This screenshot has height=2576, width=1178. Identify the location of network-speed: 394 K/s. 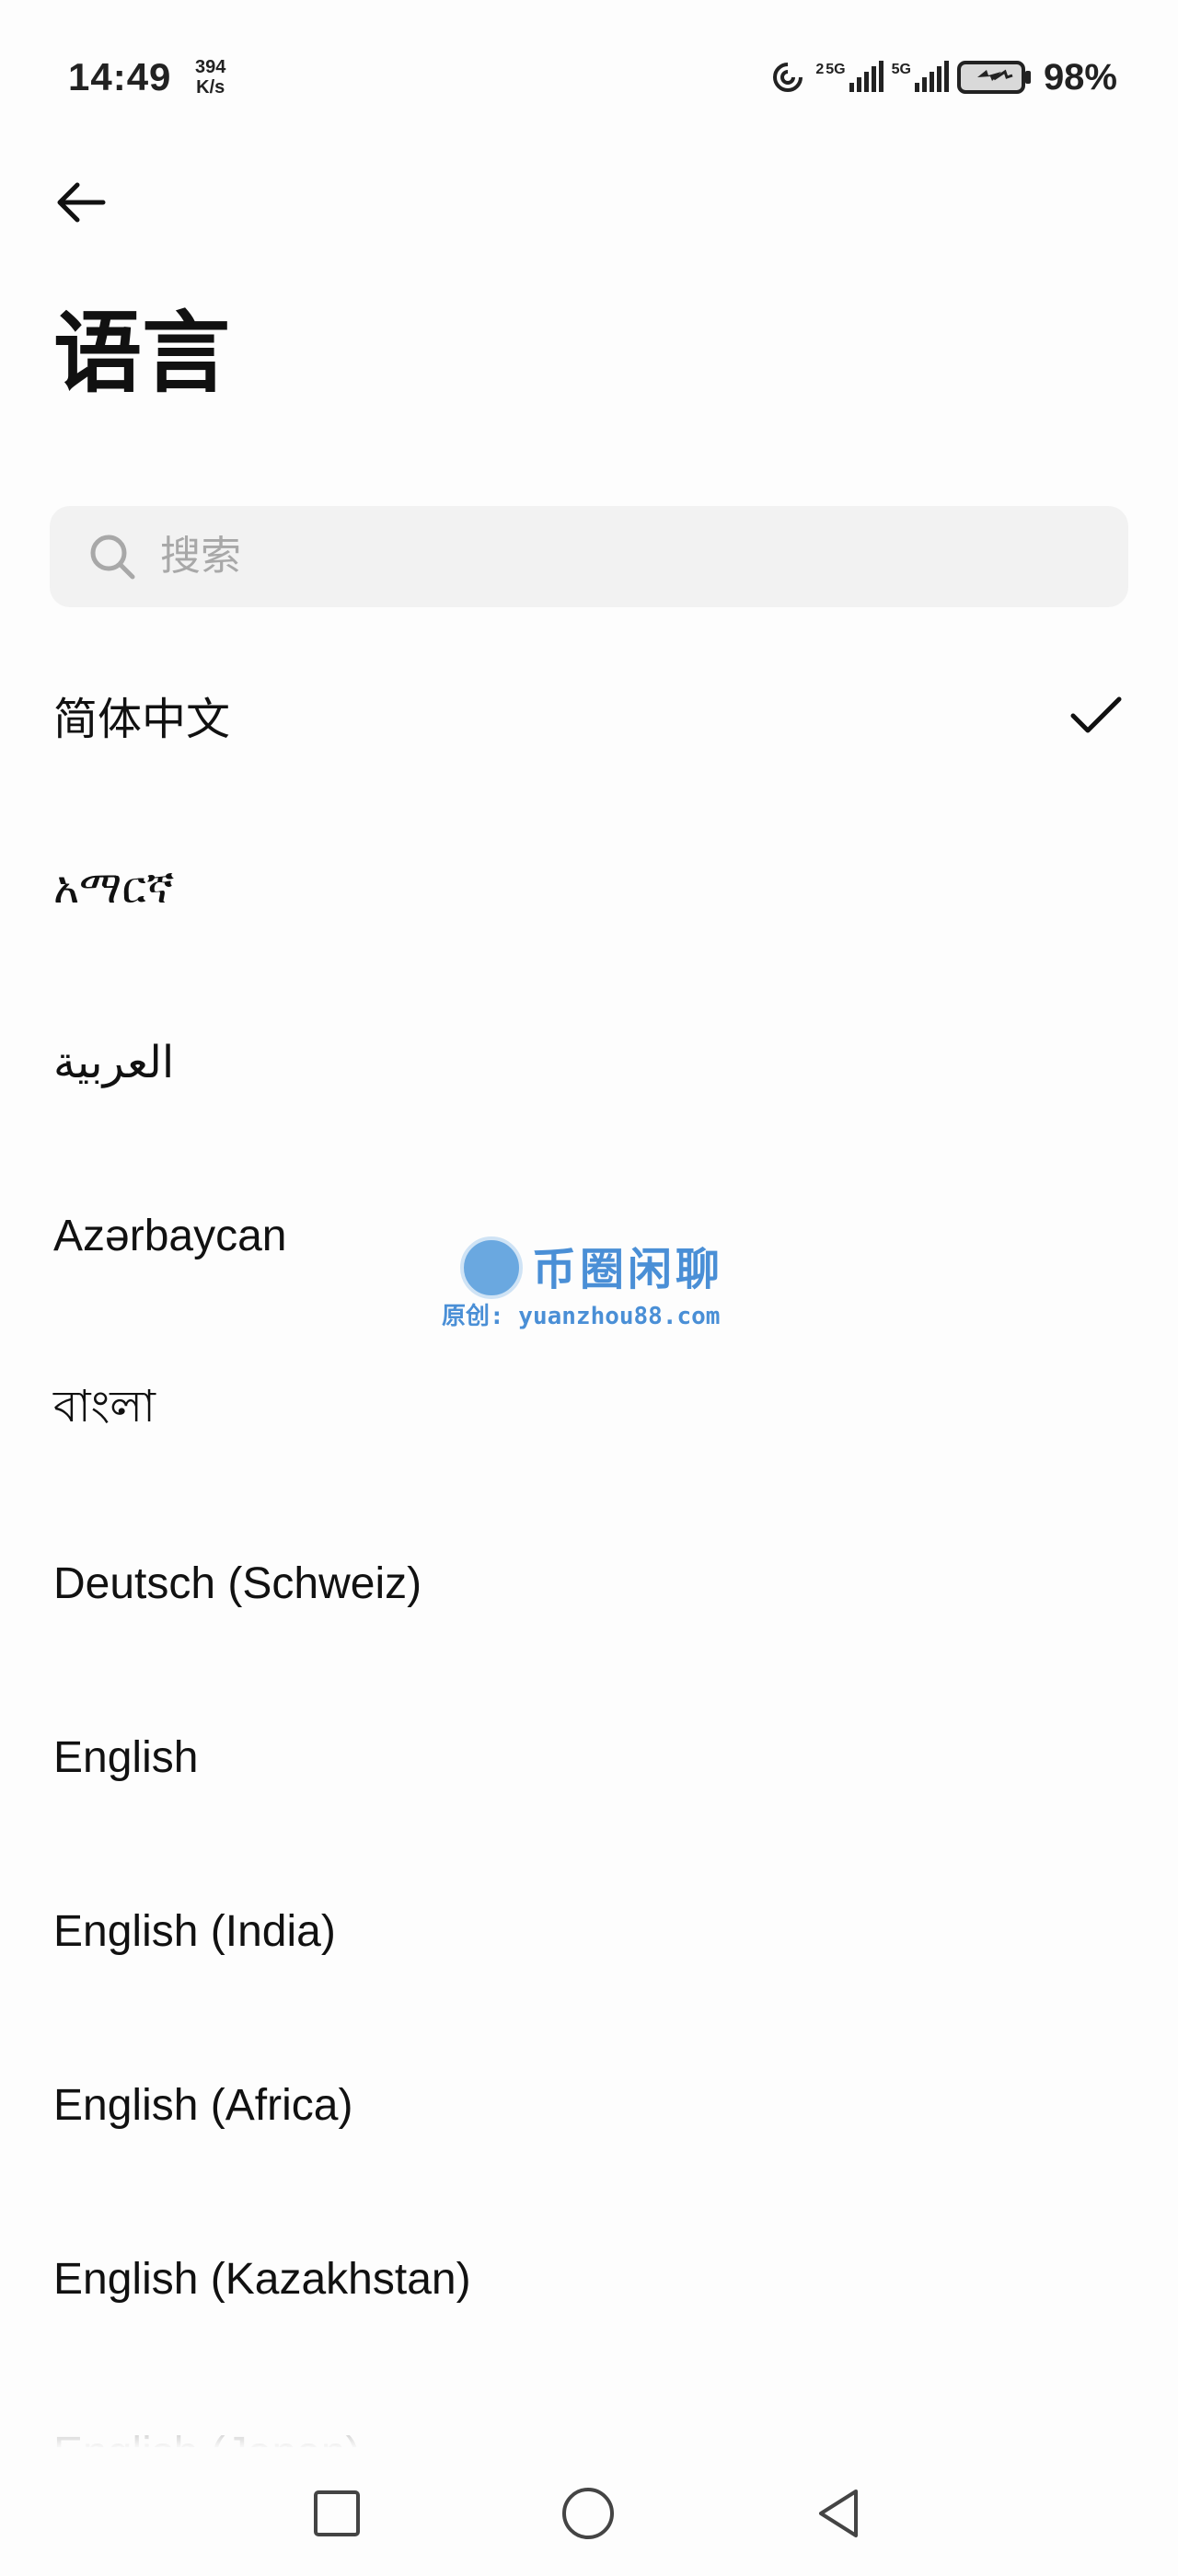
(210, 77).